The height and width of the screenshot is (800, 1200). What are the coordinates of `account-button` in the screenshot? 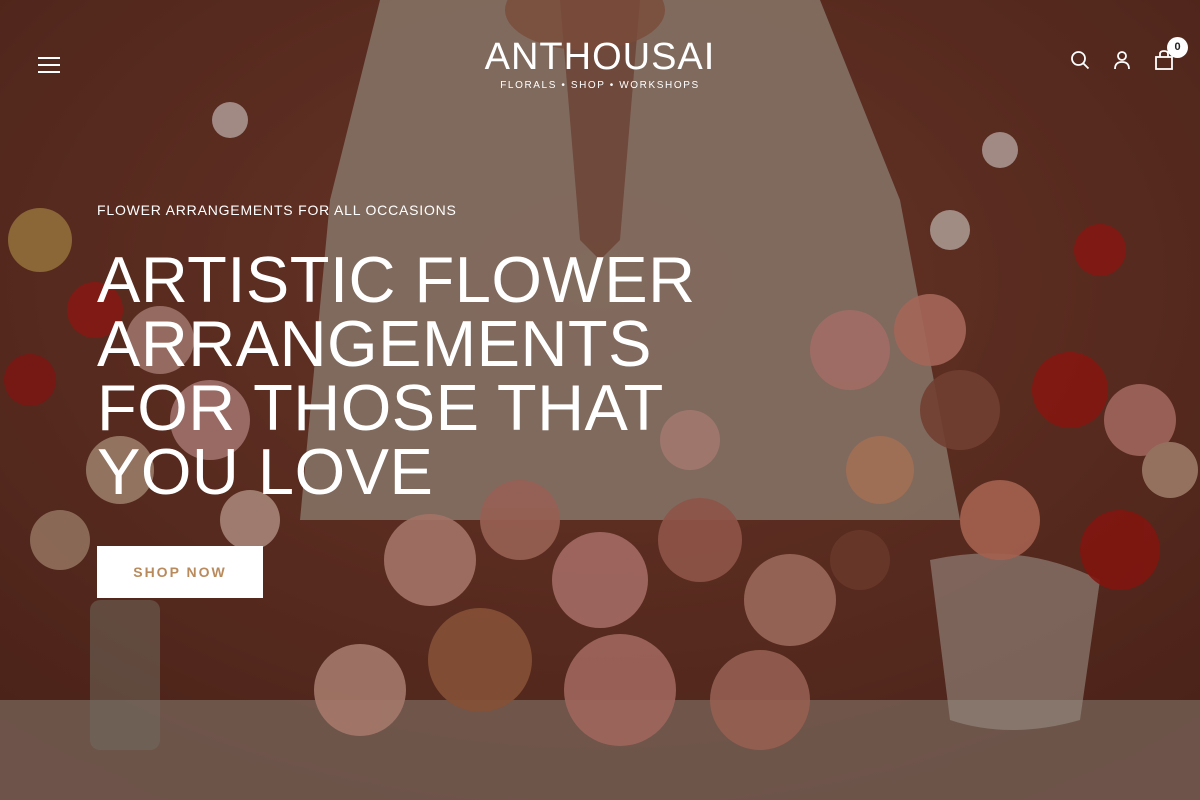 It's located at (1122, 60).